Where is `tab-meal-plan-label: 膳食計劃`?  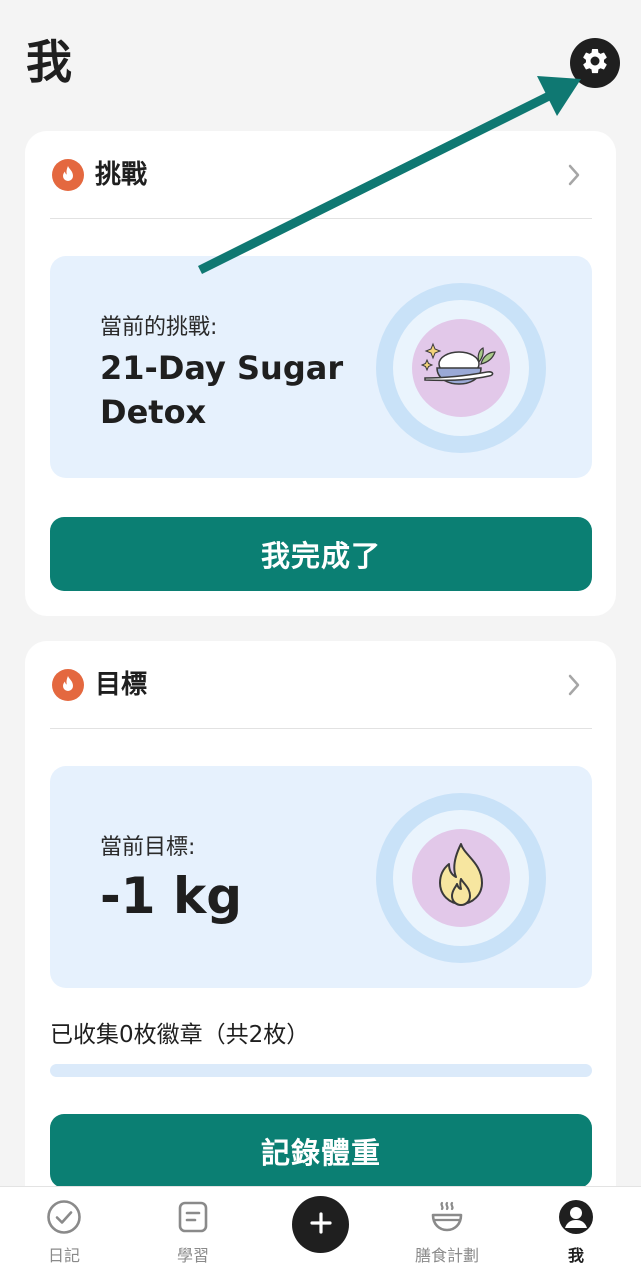 tab-meal-plan-label: 膳食計劃 is located at coordinates (446, 1255).